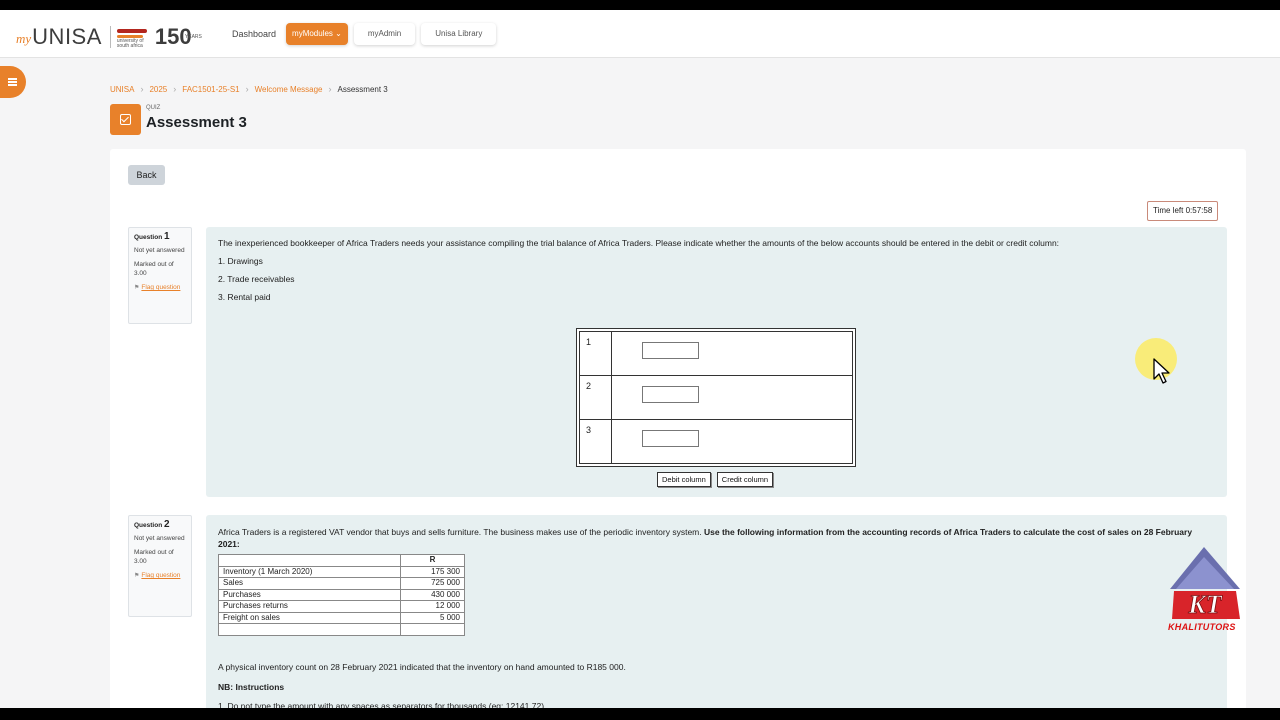  What do you see at coordinates (684, 479) in the screenshot?
I see `choice-debit-column: Debit column` at bounding box center [684, 479].